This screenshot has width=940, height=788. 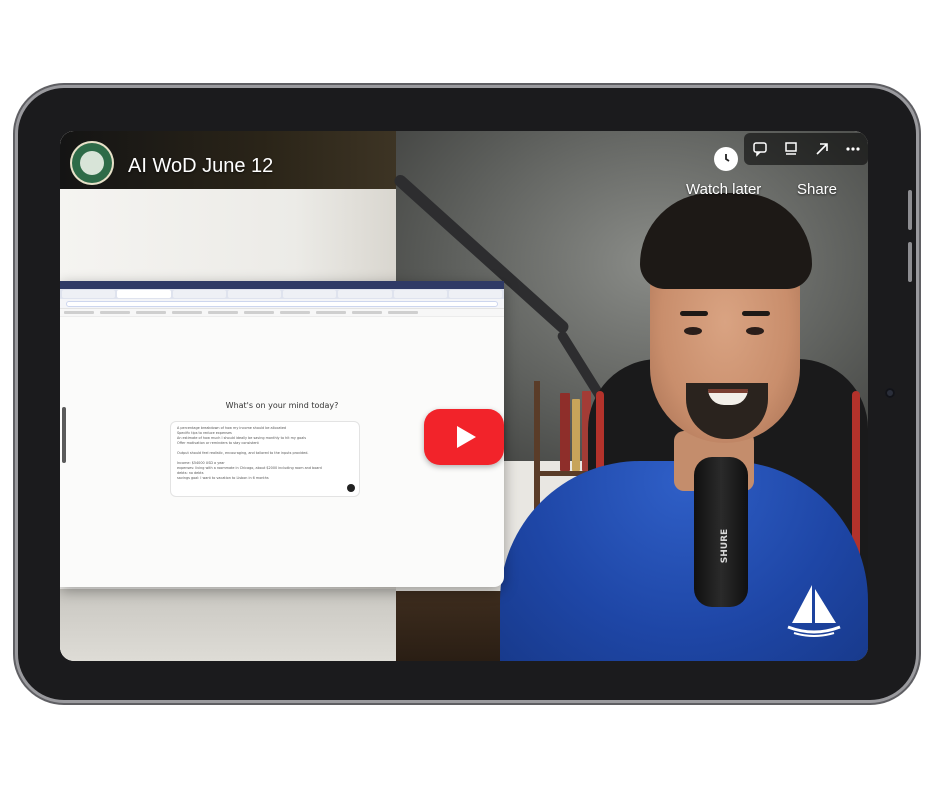 I want to click on browser-bookmarks, so click(x=282, y=313).